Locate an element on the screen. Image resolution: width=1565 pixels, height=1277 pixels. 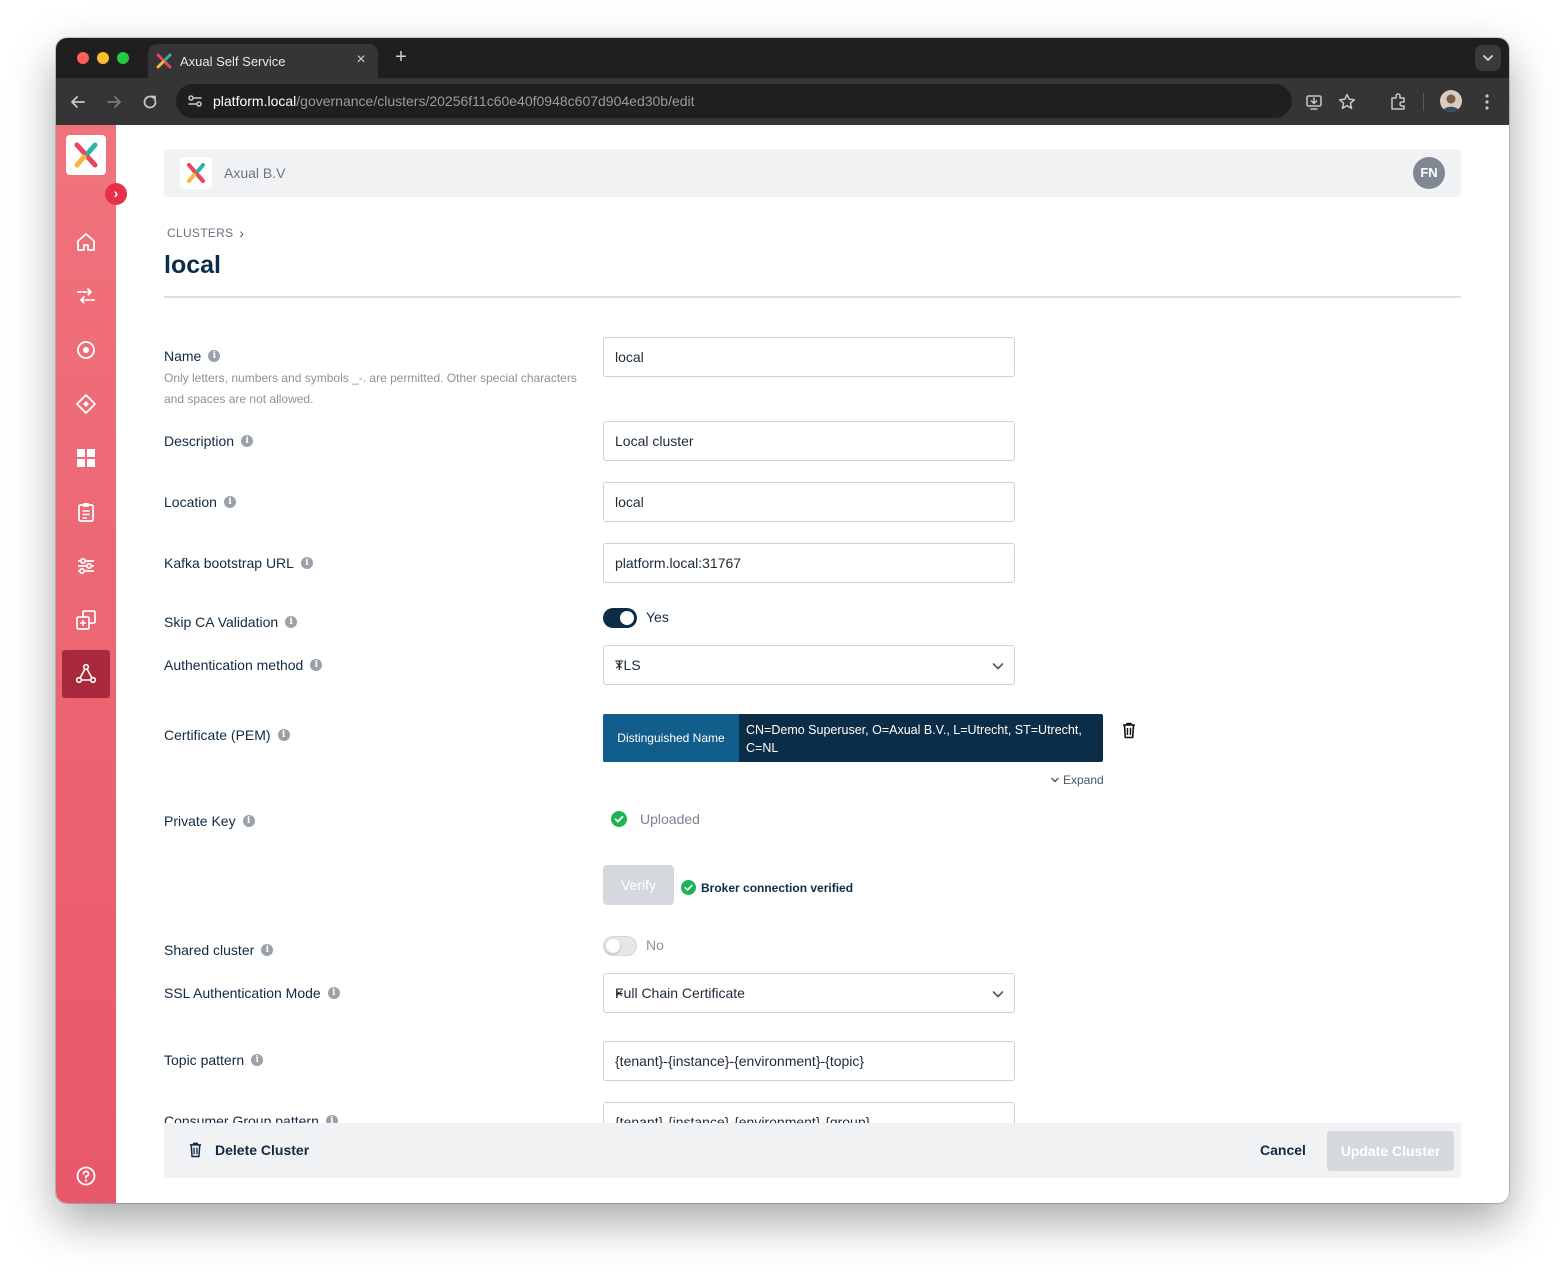
description-label: Description i is located at coordinates (209, 441).